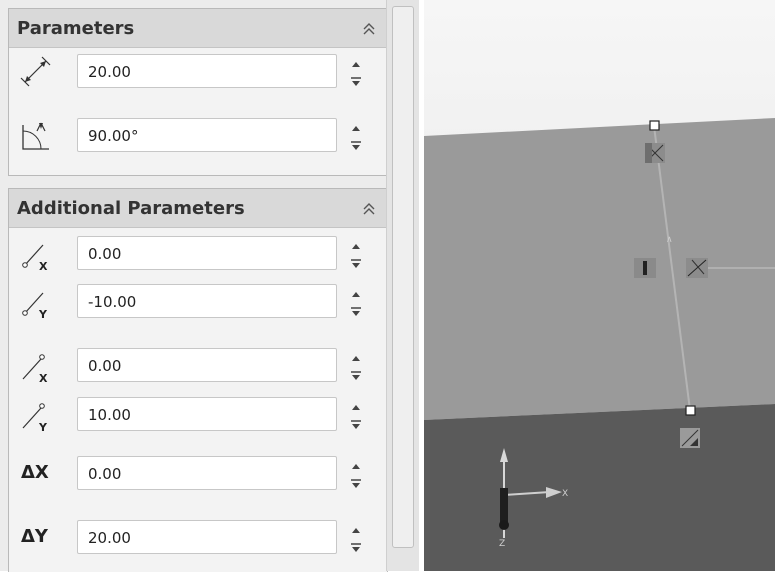 The height and width of the screenshot is (572, 775). I want to click on delta-x-label: ΔX, so click(35, 472).